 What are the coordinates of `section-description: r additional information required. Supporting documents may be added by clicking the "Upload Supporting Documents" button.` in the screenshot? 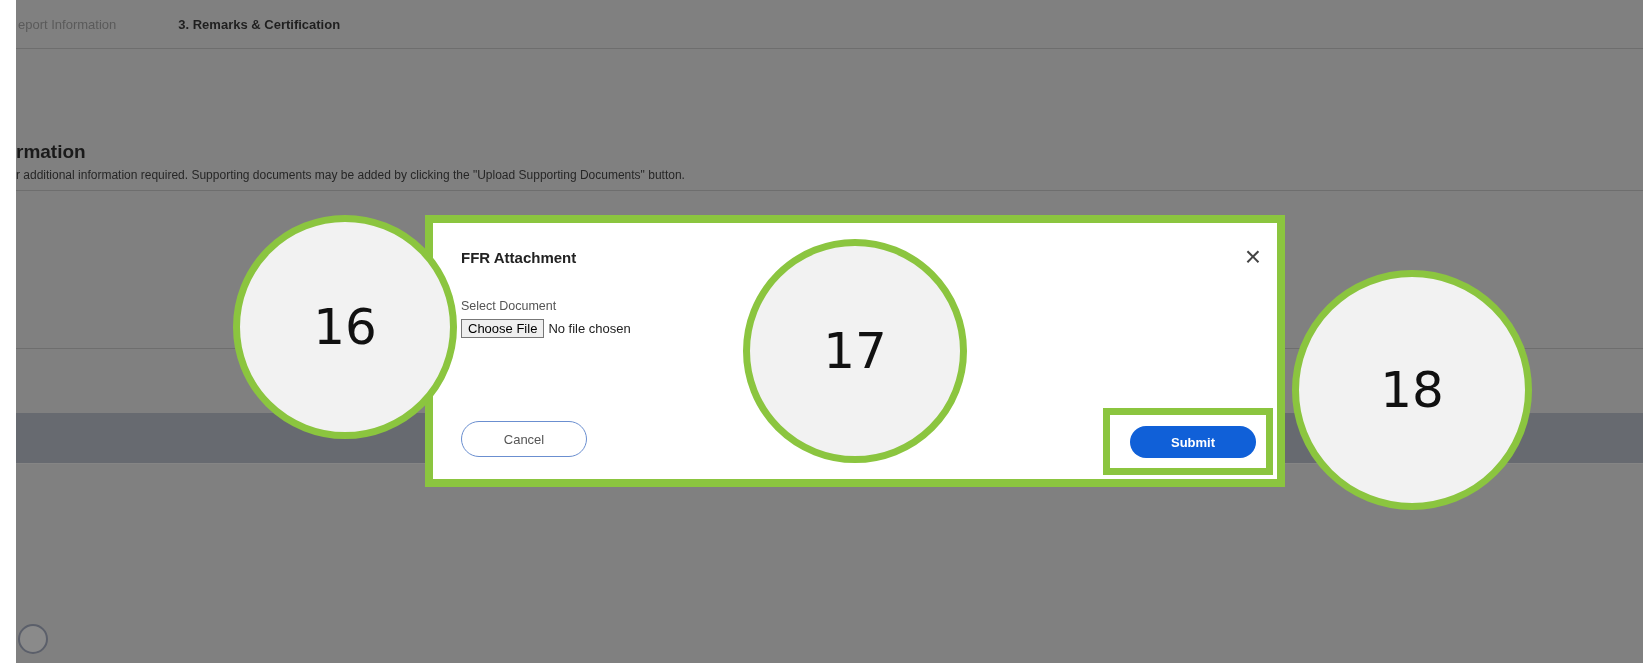 It's located at (351, 175).